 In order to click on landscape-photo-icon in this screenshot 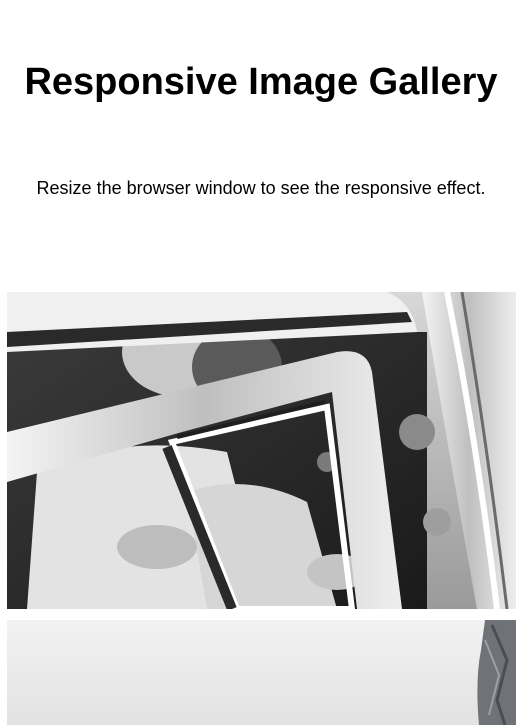, I will do `click(261, 672)`.